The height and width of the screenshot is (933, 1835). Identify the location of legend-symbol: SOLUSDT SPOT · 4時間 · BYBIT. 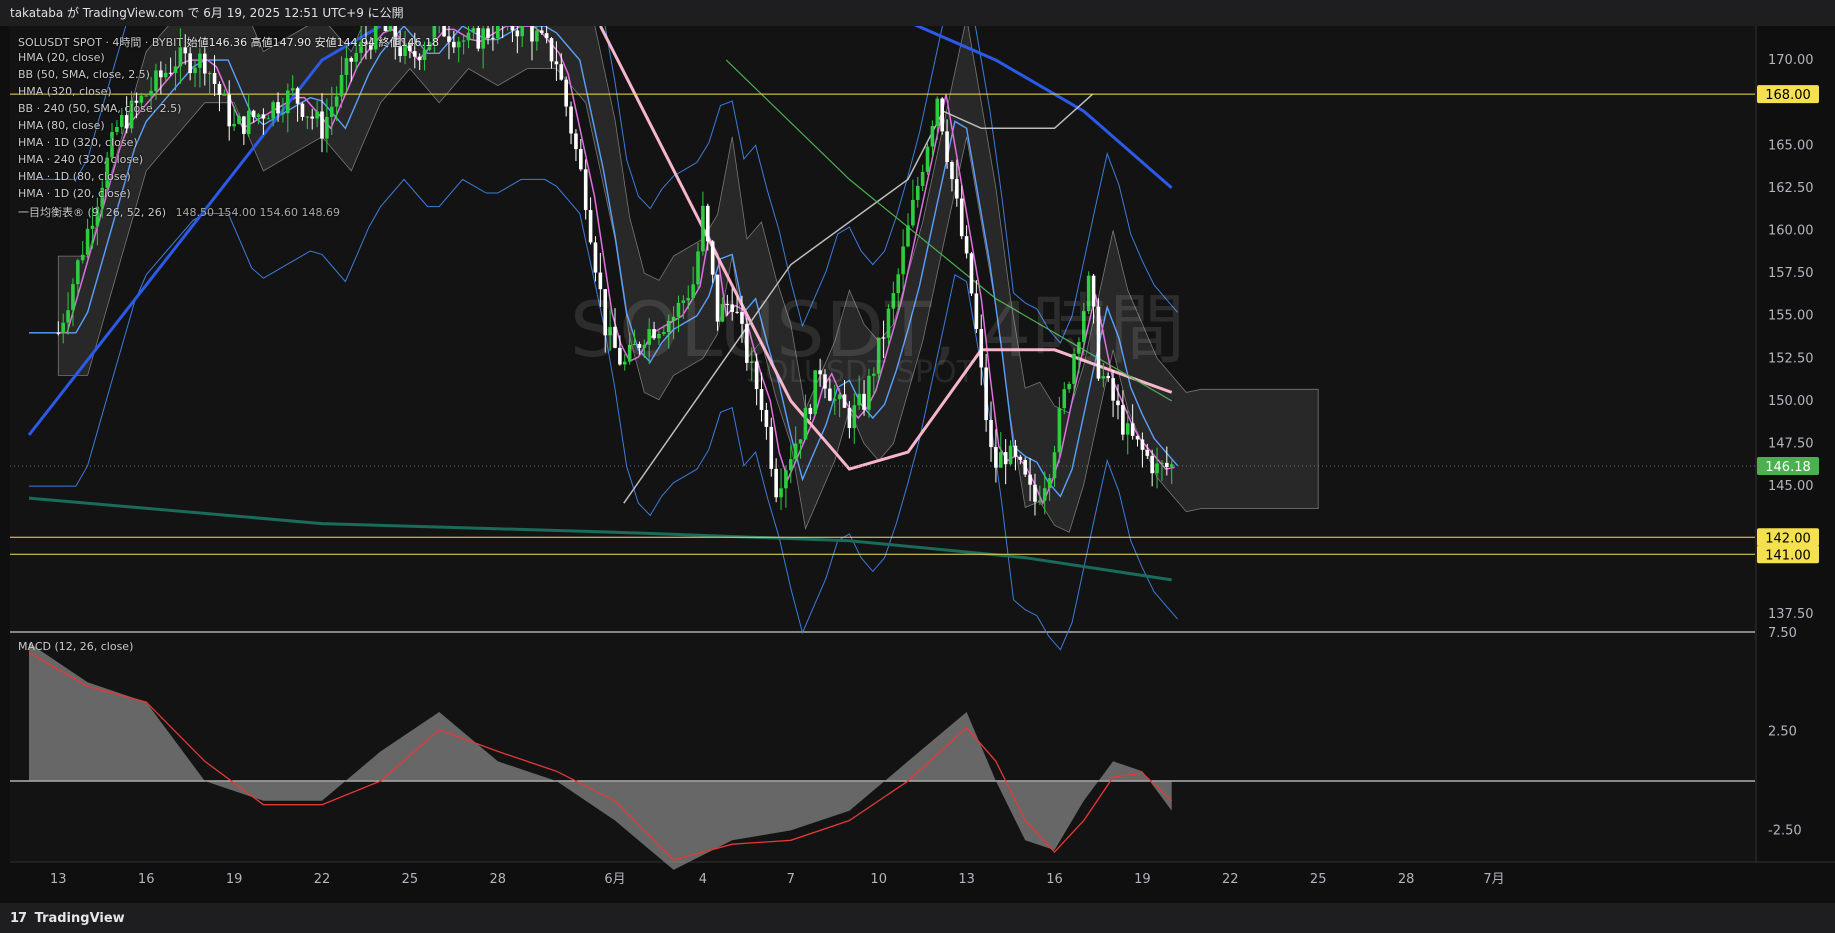
(101, 42).